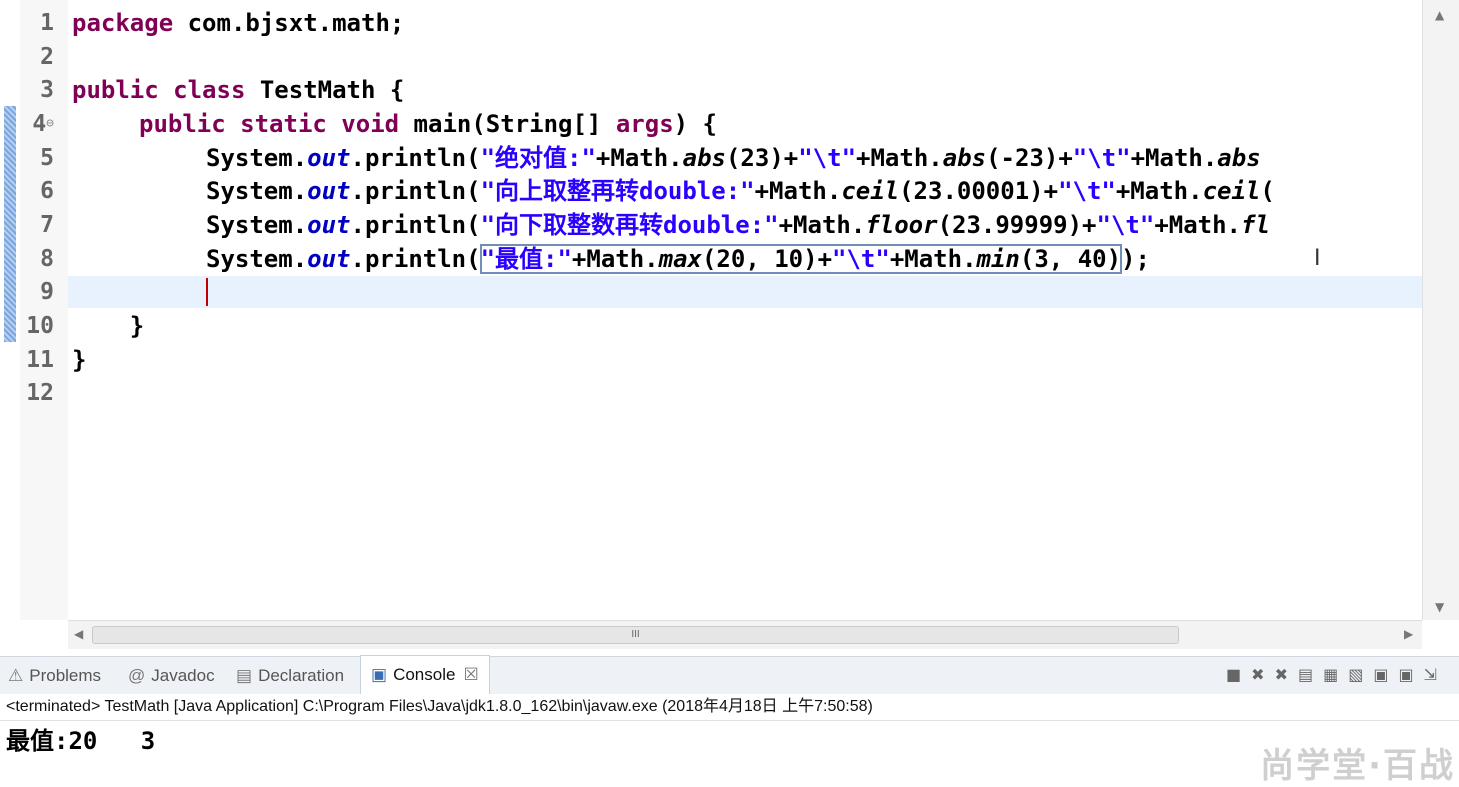 This screenshot has height=787, width=1459. Describe the element at coordinates (244, 675) in the screenshot. I see `declaration-icon: ▤` at that location.